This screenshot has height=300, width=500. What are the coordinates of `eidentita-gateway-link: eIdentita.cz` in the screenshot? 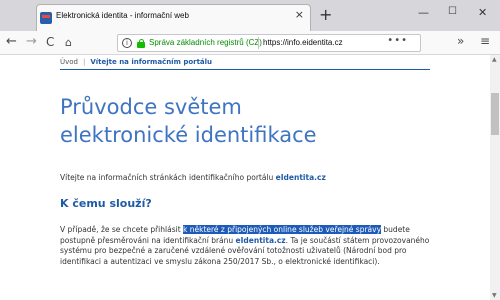 It's located at (261, 240).